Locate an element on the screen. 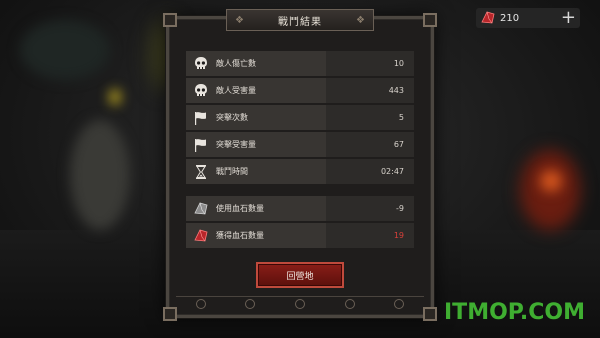 The image size is (600, 338). red-bloodstone-icon is located at coordinates (201, 236).